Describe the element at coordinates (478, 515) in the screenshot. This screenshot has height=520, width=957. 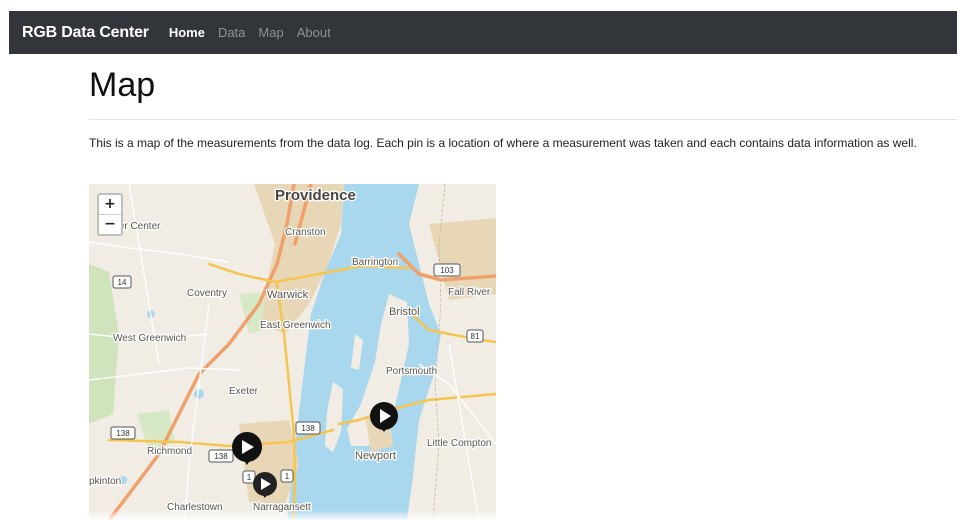
I see `bottom-fade` at that location.